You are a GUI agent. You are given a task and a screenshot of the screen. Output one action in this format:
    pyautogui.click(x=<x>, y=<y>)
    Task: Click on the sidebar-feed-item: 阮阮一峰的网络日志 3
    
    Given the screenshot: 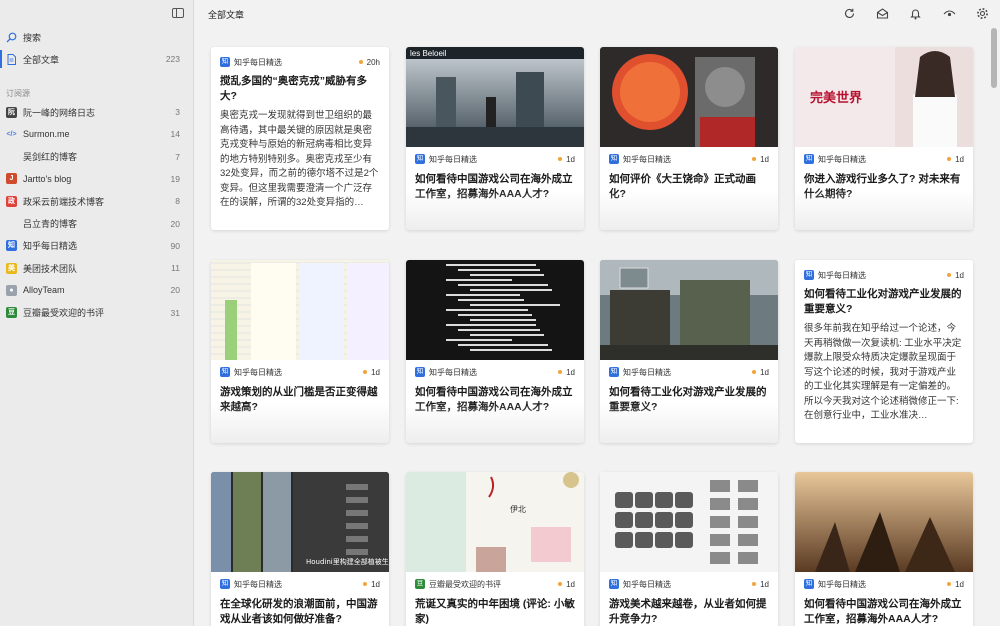 What is the action you would take?
    pyautogui.click(x=97, y=112)
    